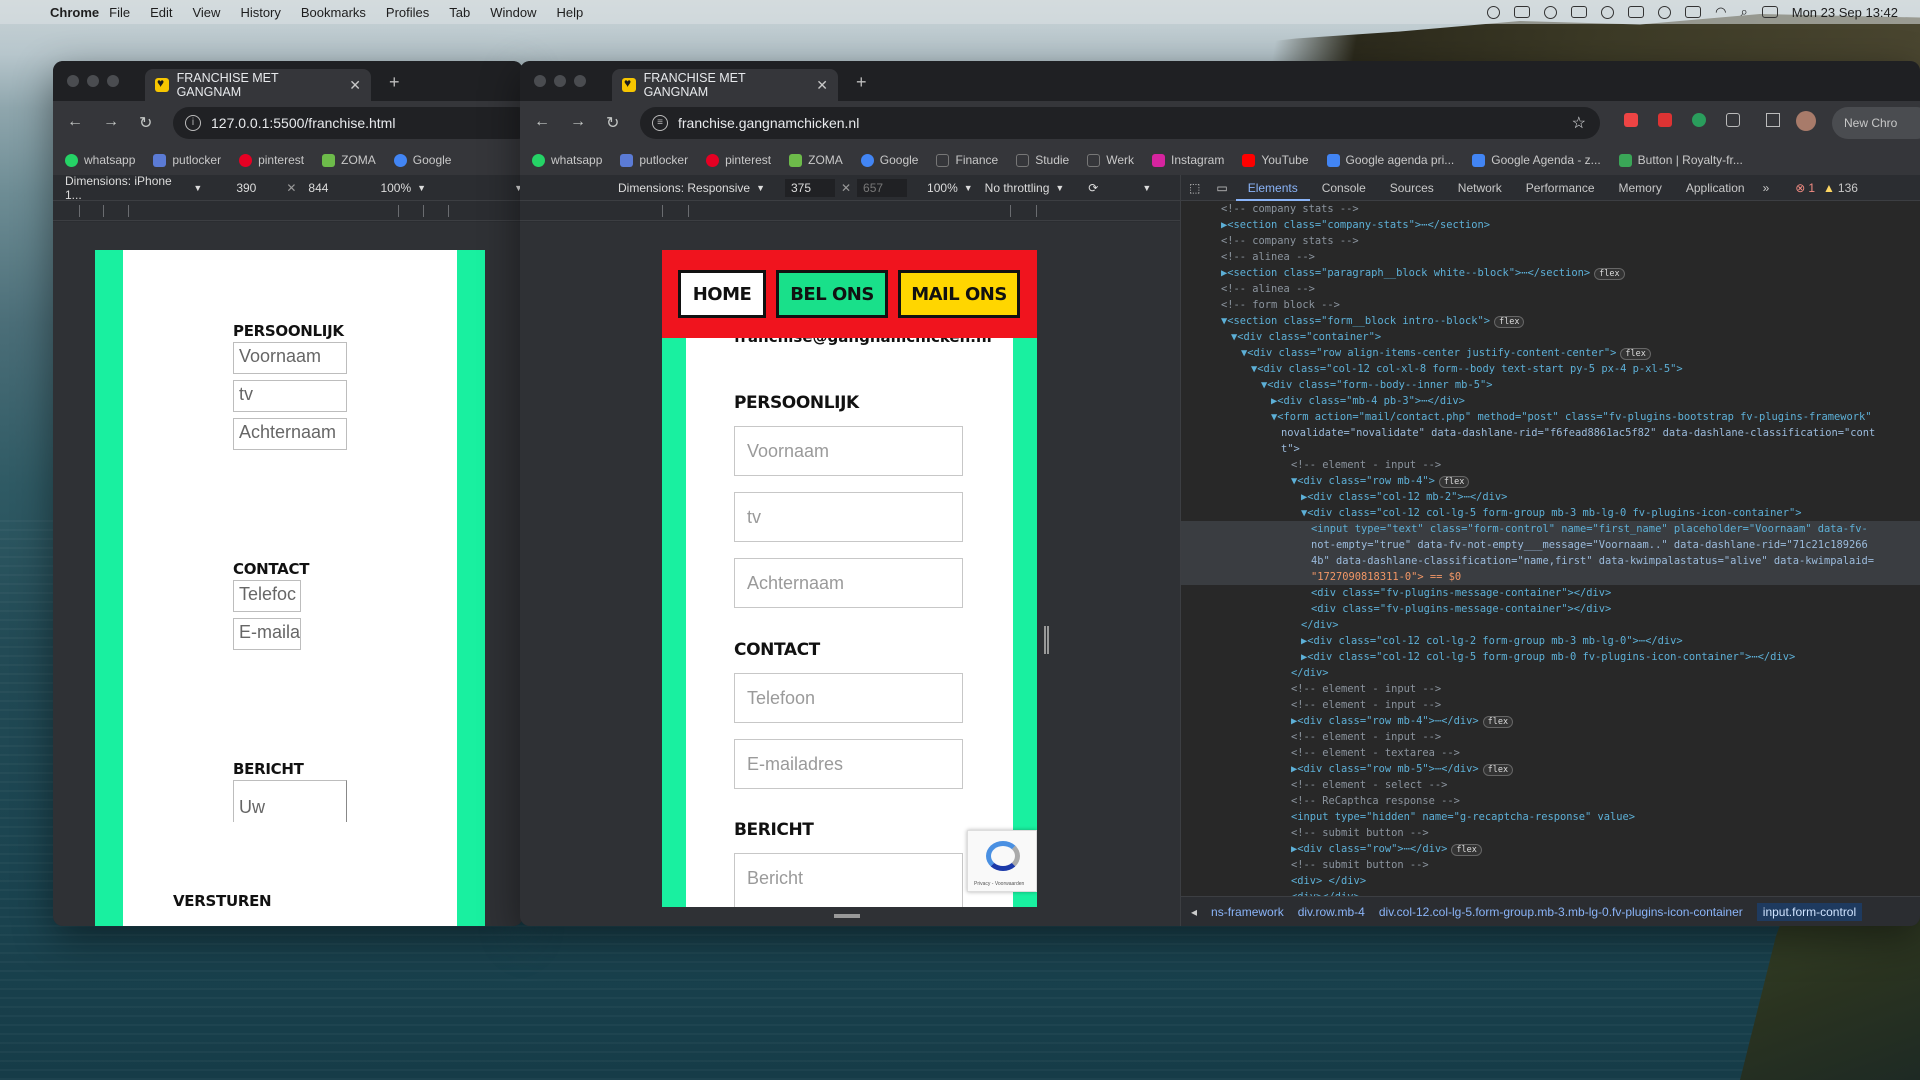 The height and width of the screenshot is (1080, 1920). I want to click on bottom-resize-handle, so click(847, 916).